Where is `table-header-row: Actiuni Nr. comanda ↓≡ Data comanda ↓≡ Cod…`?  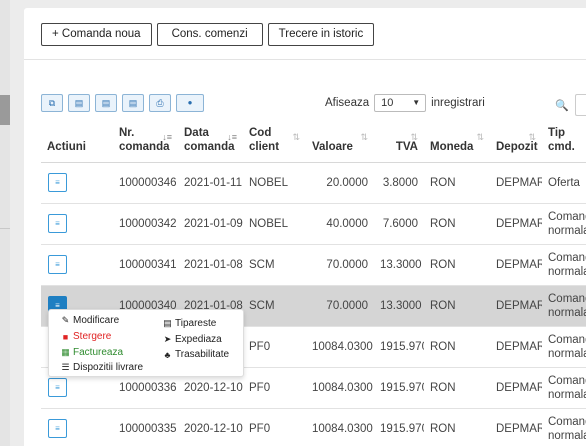
table-header-row: Actiuni Nr. comanda ↓≡ Data comanda ↓≡ Cod… is located at coordinates (313, 143).